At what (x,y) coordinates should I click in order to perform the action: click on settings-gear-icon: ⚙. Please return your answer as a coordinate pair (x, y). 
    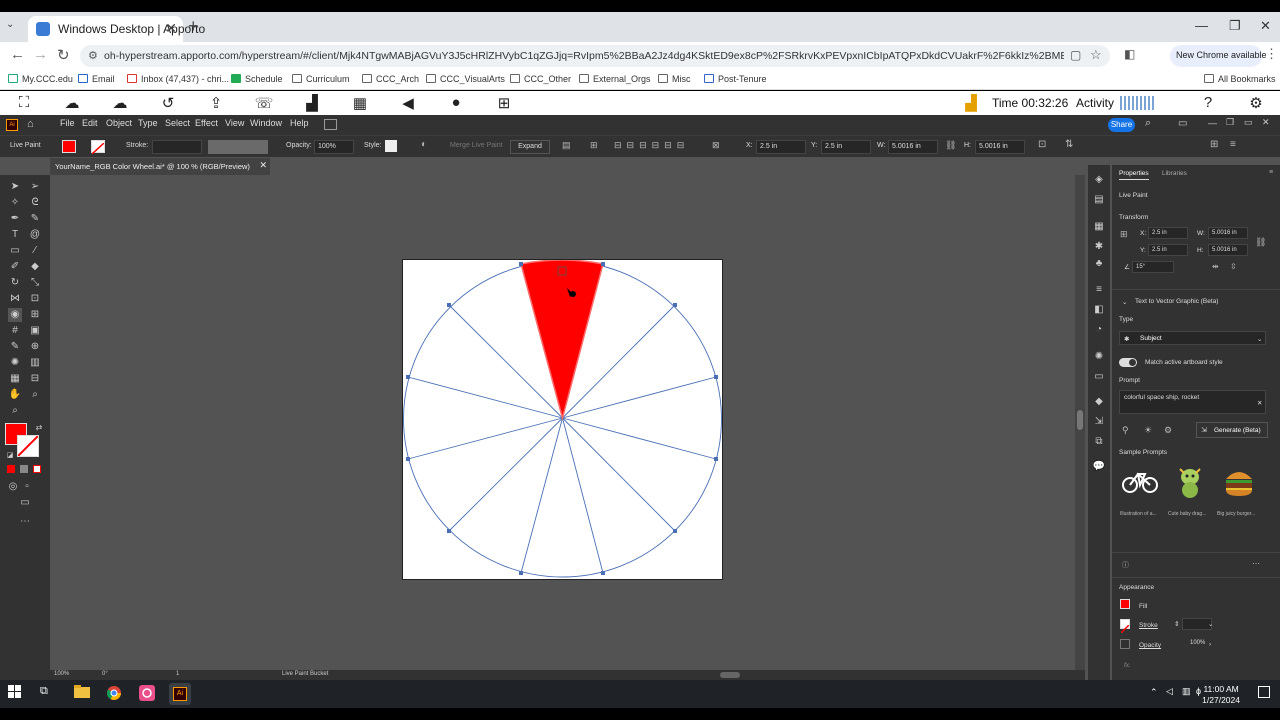
    Looking at the image, I should click on (1256, 103).